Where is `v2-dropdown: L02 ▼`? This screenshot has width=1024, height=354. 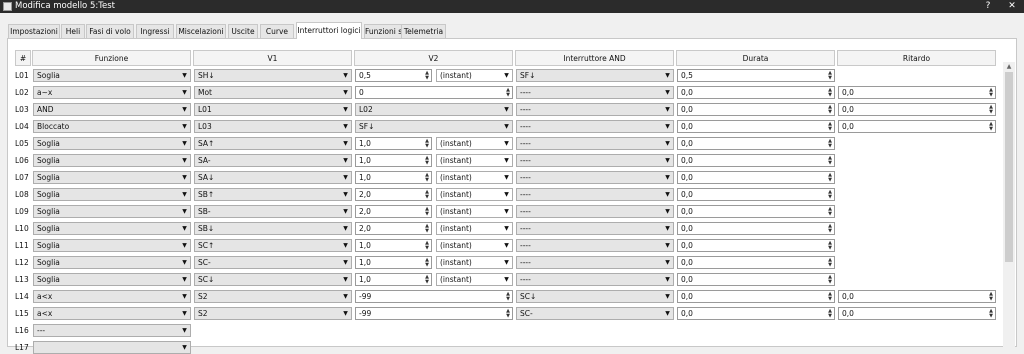 v2-dropdown: L02 ▼ is located at coordinates (434, 109).